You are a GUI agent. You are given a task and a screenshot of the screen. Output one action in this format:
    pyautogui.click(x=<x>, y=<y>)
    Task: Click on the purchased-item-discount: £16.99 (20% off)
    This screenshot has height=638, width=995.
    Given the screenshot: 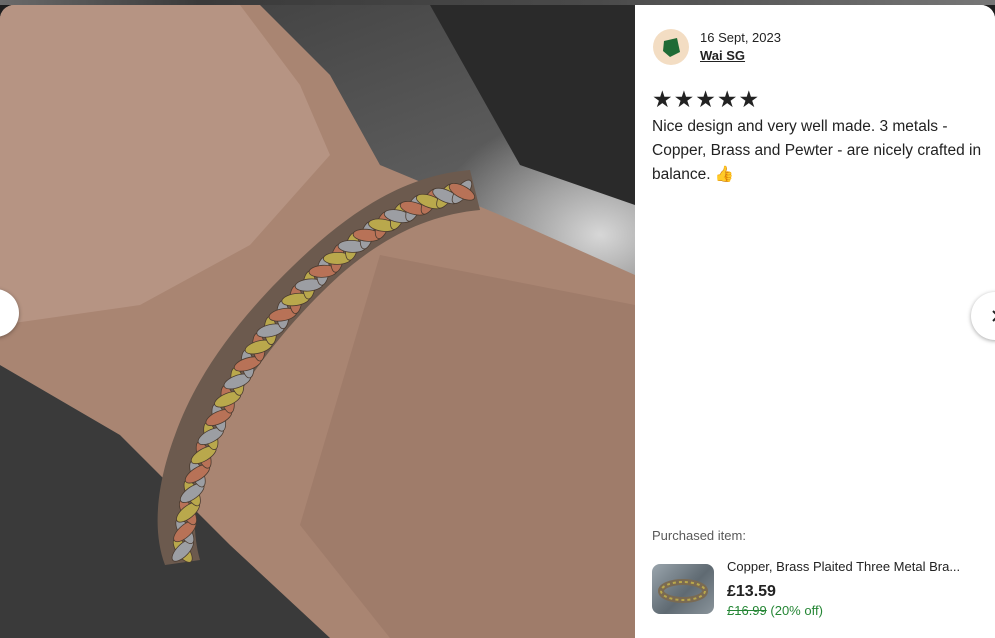 What is the action you would take?
    pyautogui.click(x=775, y=610)
    